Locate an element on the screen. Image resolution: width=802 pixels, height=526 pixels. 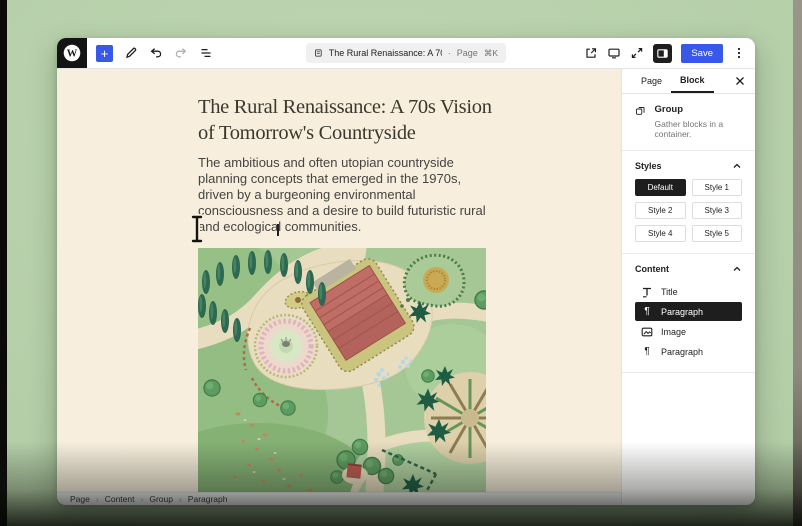
command-palette-shortcut: ⌘K is located at coordinates (490, 52).